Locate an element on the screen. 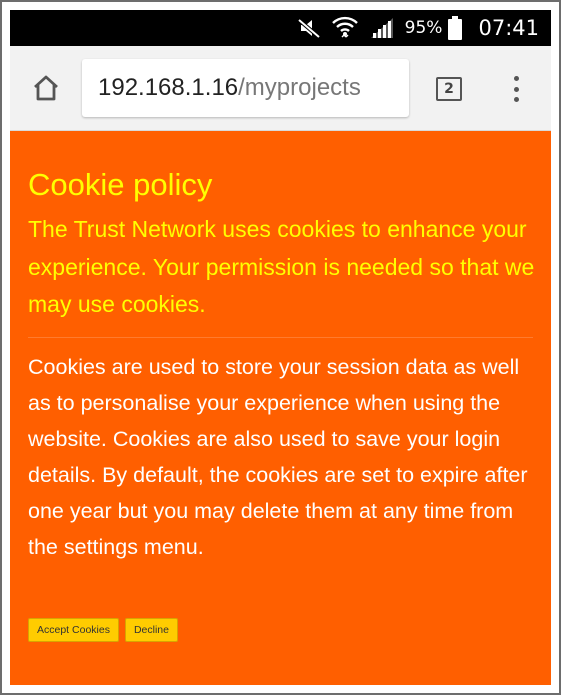  cookie-title: Cookie policy is located at coordinates (120, 184).